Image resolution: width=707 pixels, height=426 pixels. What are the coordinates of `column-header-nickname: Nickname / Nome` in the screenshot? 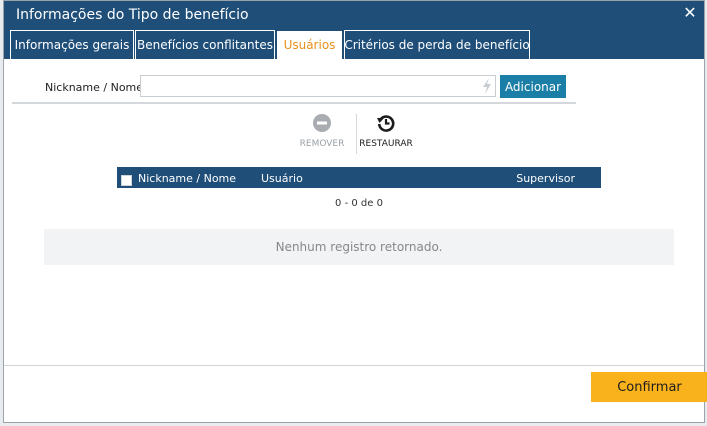 It's located at (187, 178).